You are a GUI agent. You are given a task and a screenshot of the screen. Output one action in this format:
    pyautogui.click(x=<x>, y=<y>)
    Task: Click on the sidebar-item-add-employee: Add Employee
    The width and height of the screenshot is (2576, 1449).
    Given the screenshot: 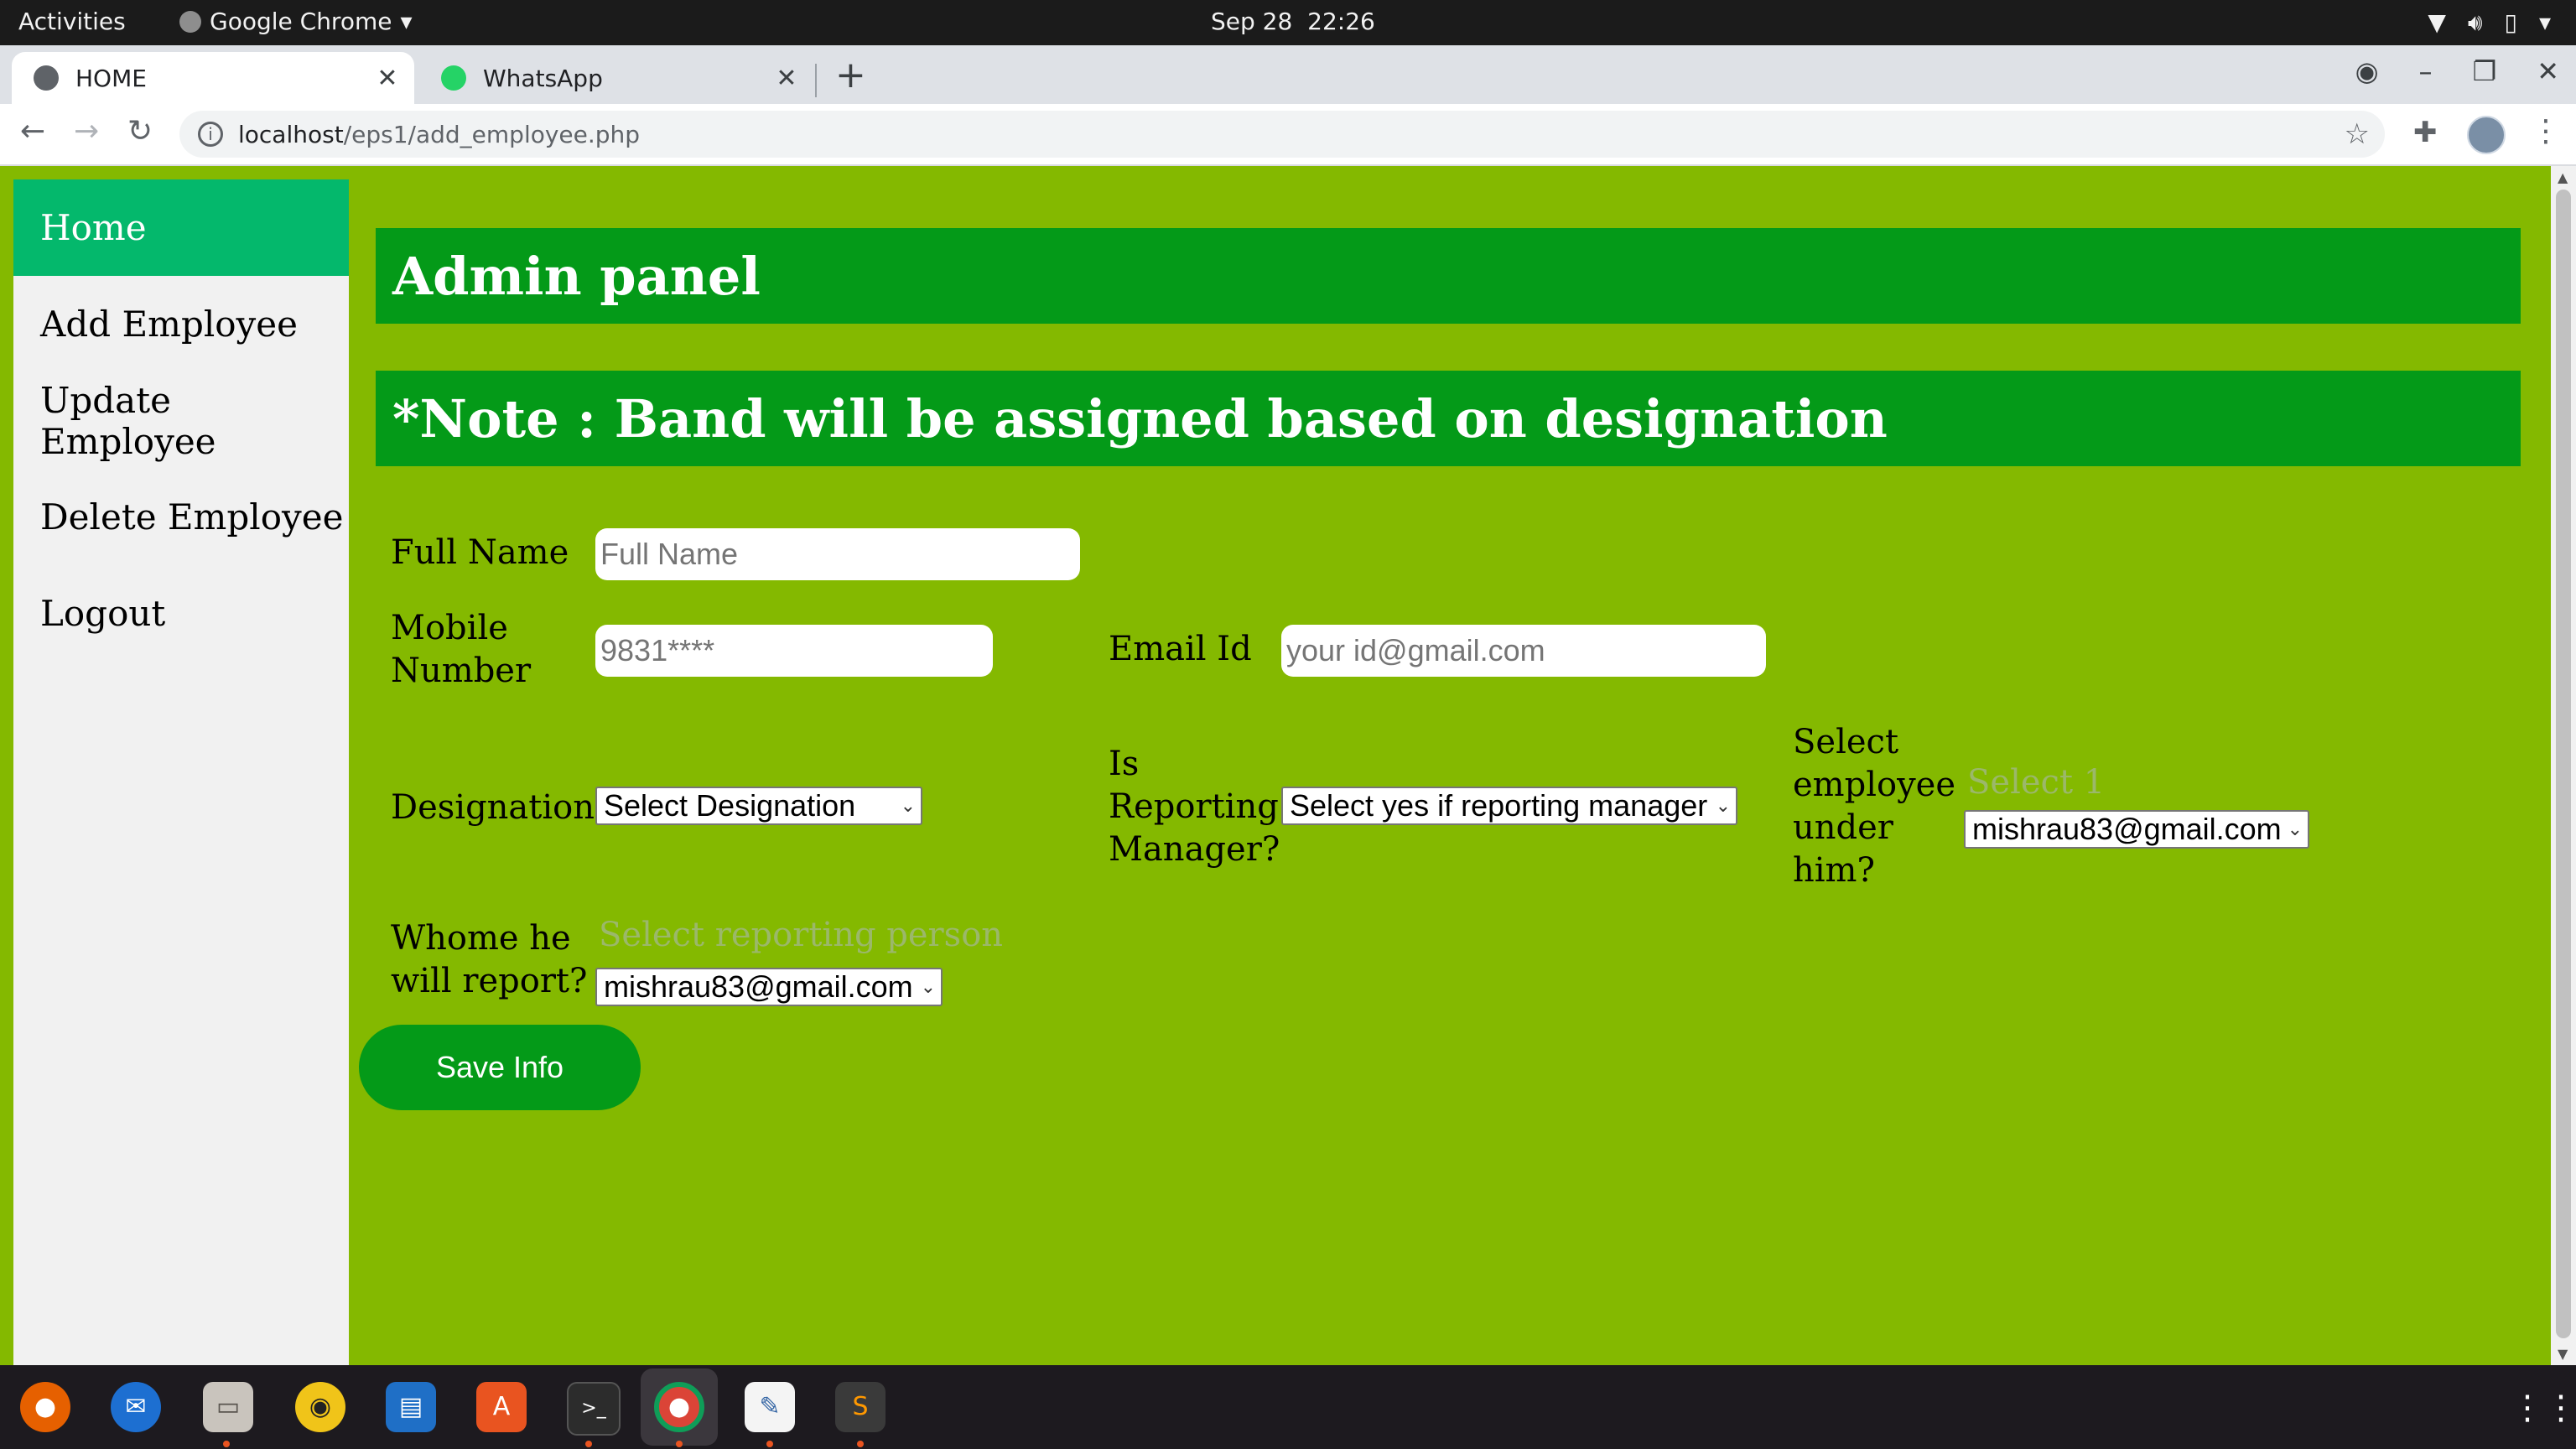 What is the action you would take?
    pyautogui.click(x=181, y=324)
    